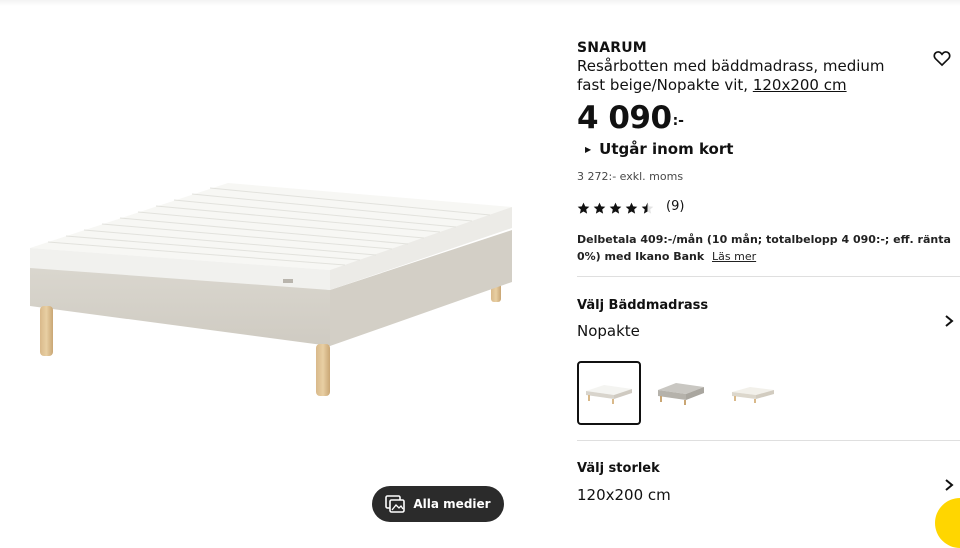 This screenshot has height=548, width=960. I want to click on mattress-options, so click(681, 393).